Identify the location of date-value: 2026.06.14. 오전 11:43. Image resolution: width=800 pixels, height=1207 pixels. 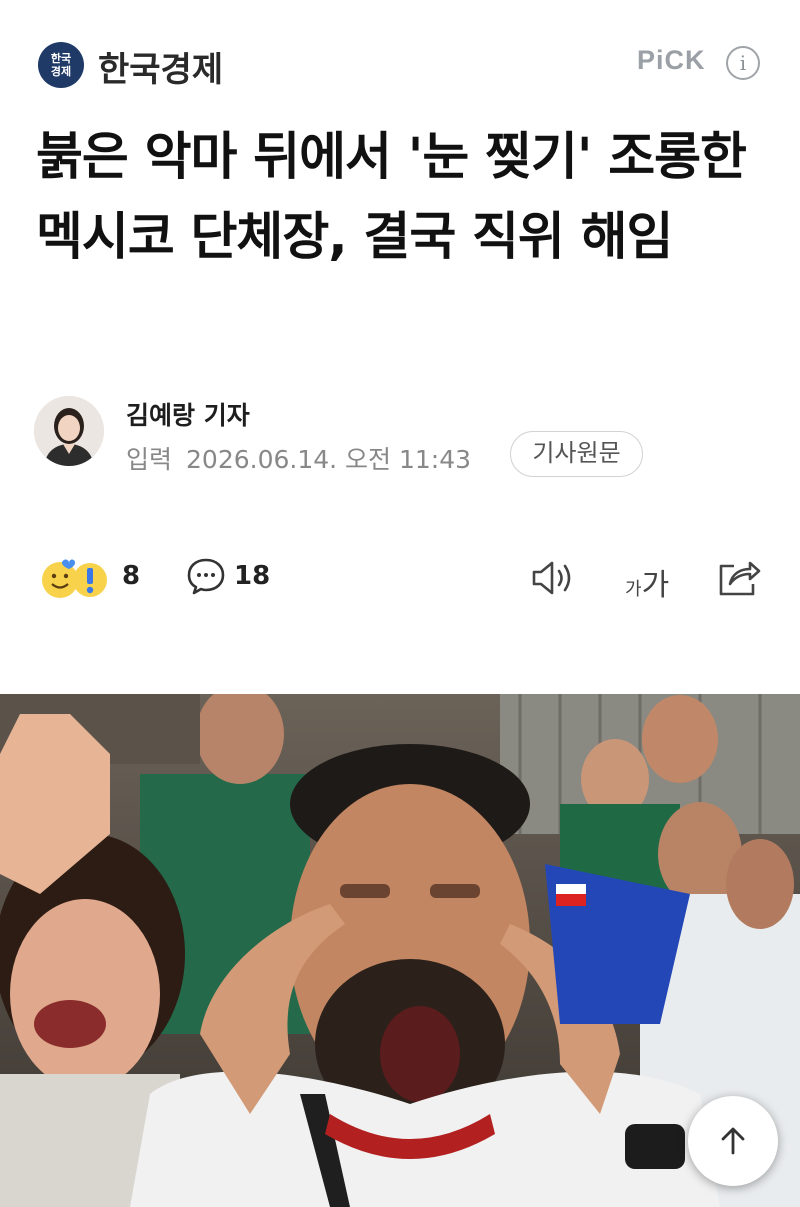
(329, 459).